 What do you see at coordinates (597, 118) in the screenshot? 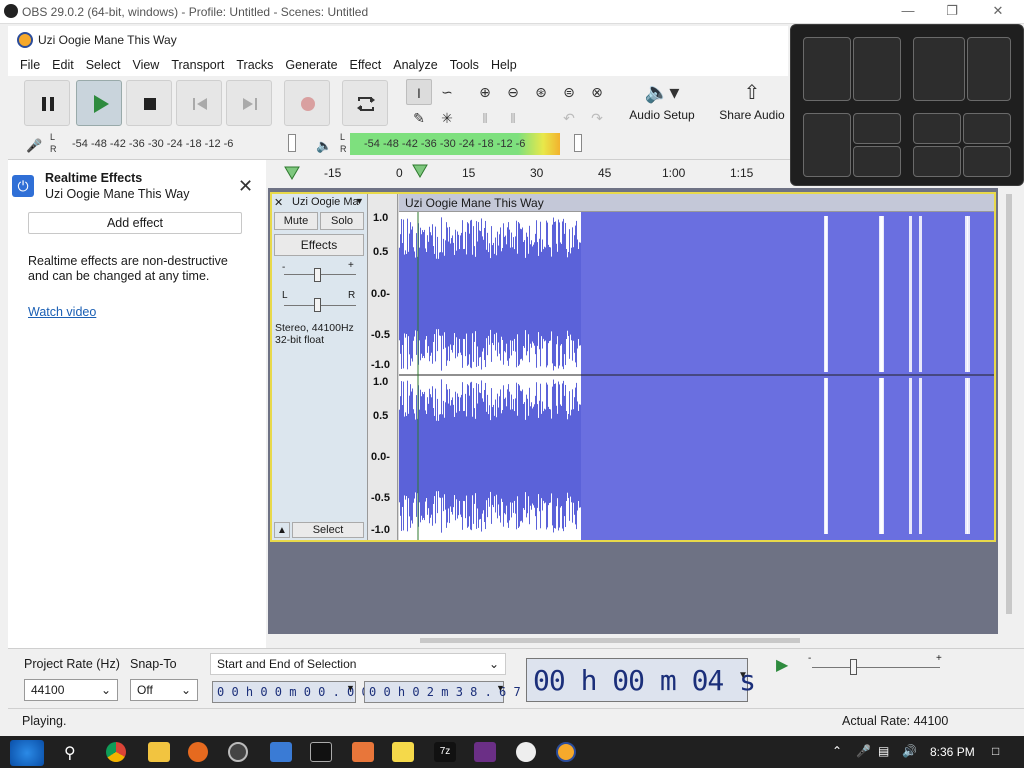
I see `redo-icon: ↷` at bounding box center [597, 118].